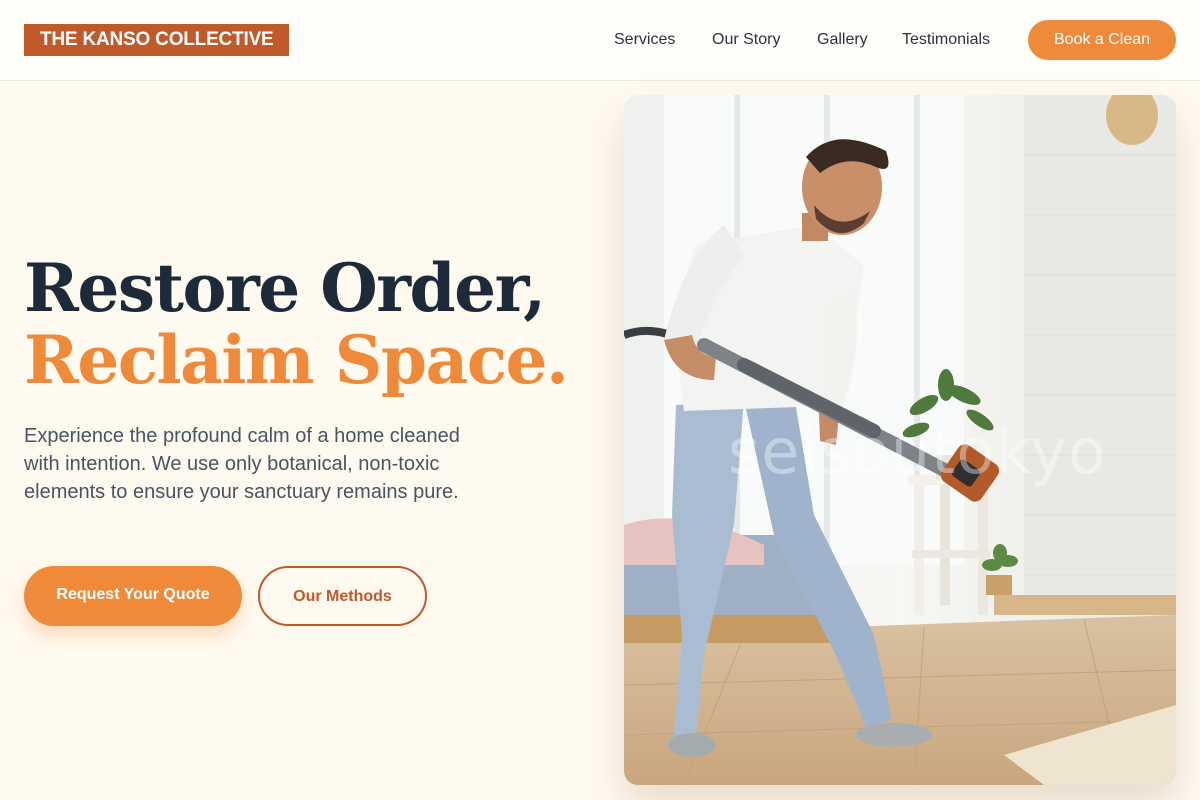 Image resolution: width=1200 pixels, height=800 pixels. I want to click on headline-line-1: Restore Order,, so click(285, 288).